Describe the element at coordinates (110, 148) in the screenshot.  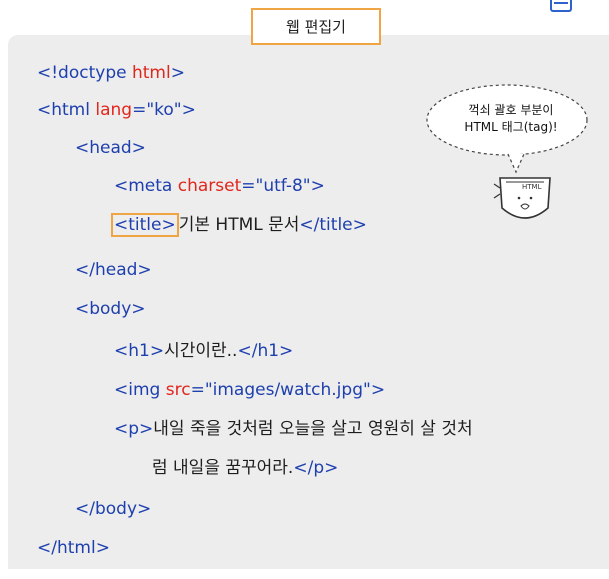
I see `code-line-head-open: <head>` at that location.